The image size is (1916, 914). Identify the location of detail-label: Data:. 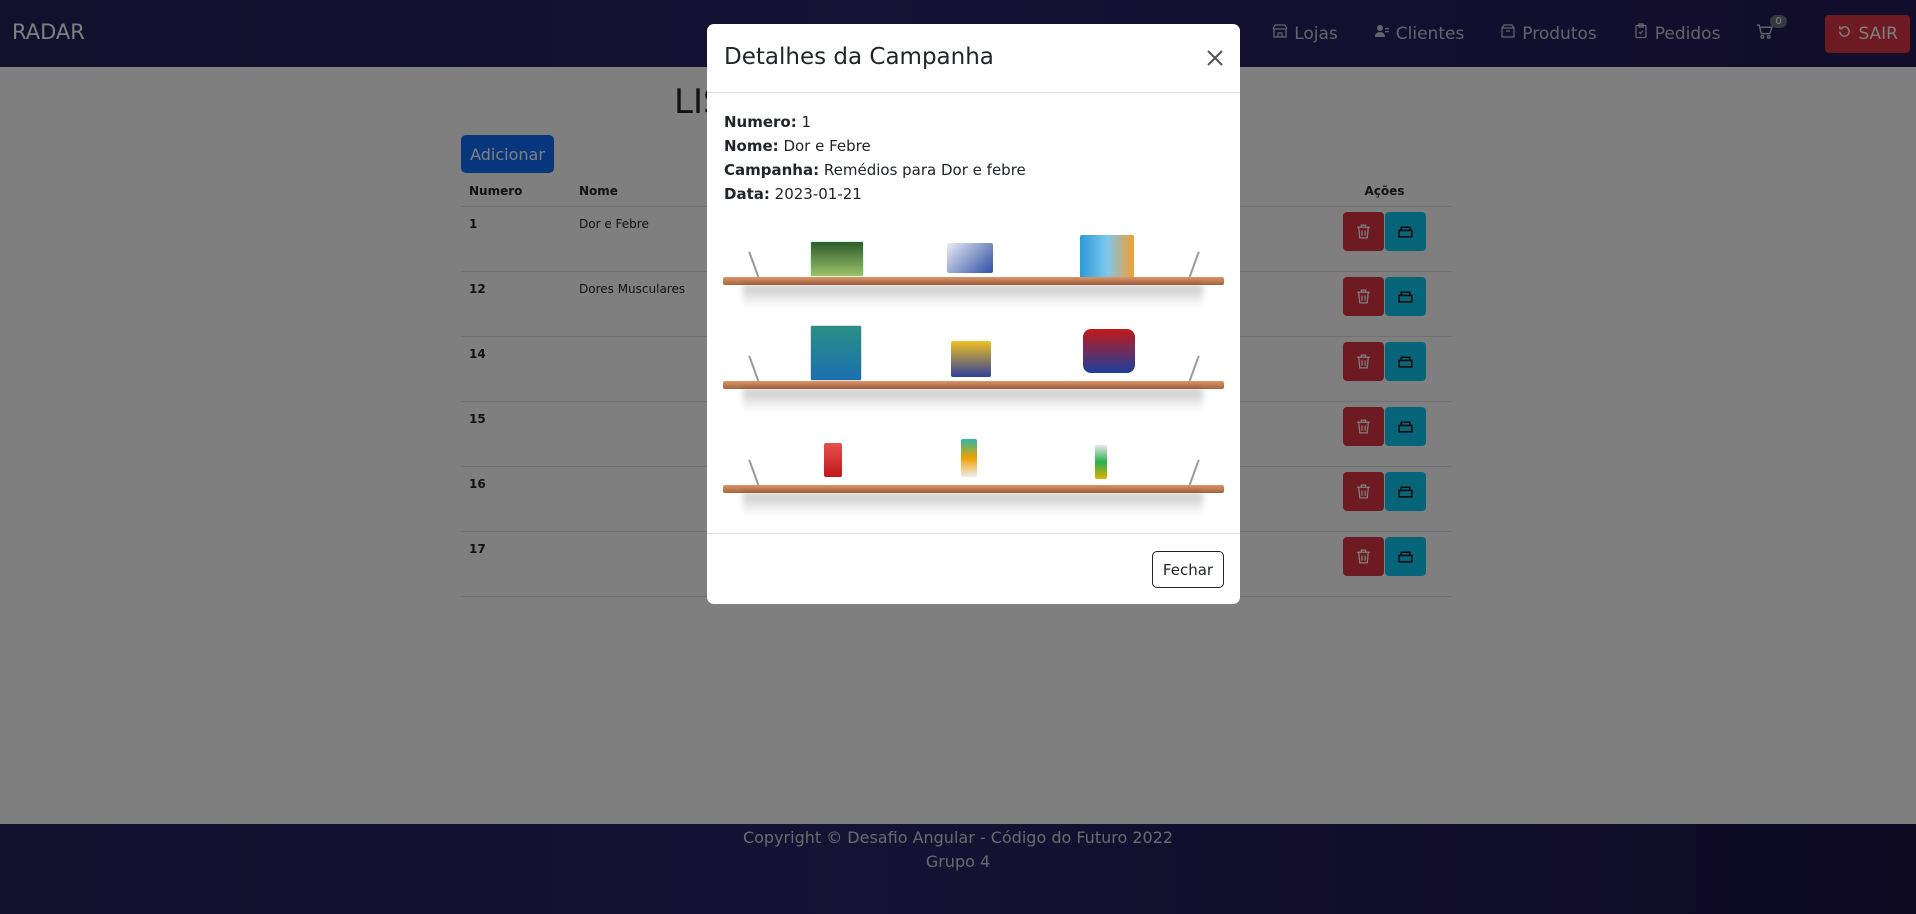
(747, 194).